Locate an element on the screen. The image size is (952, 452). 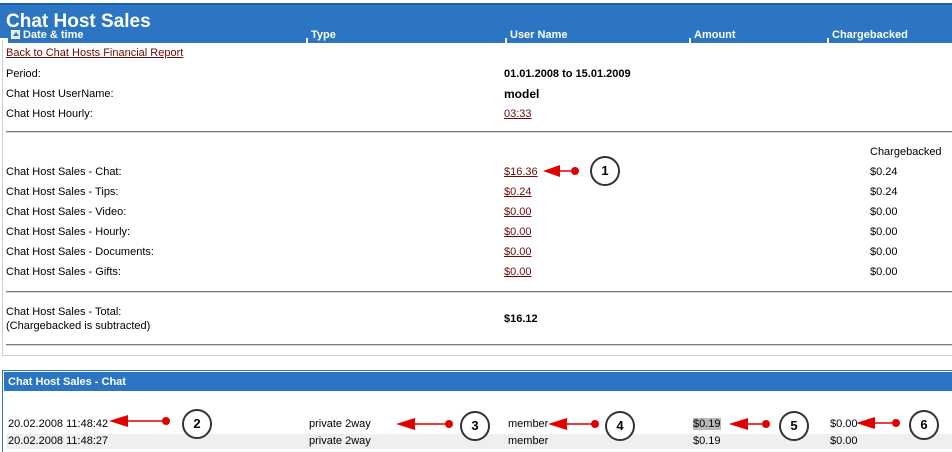
callout-3: 3 is located at coordinates (475, 426).